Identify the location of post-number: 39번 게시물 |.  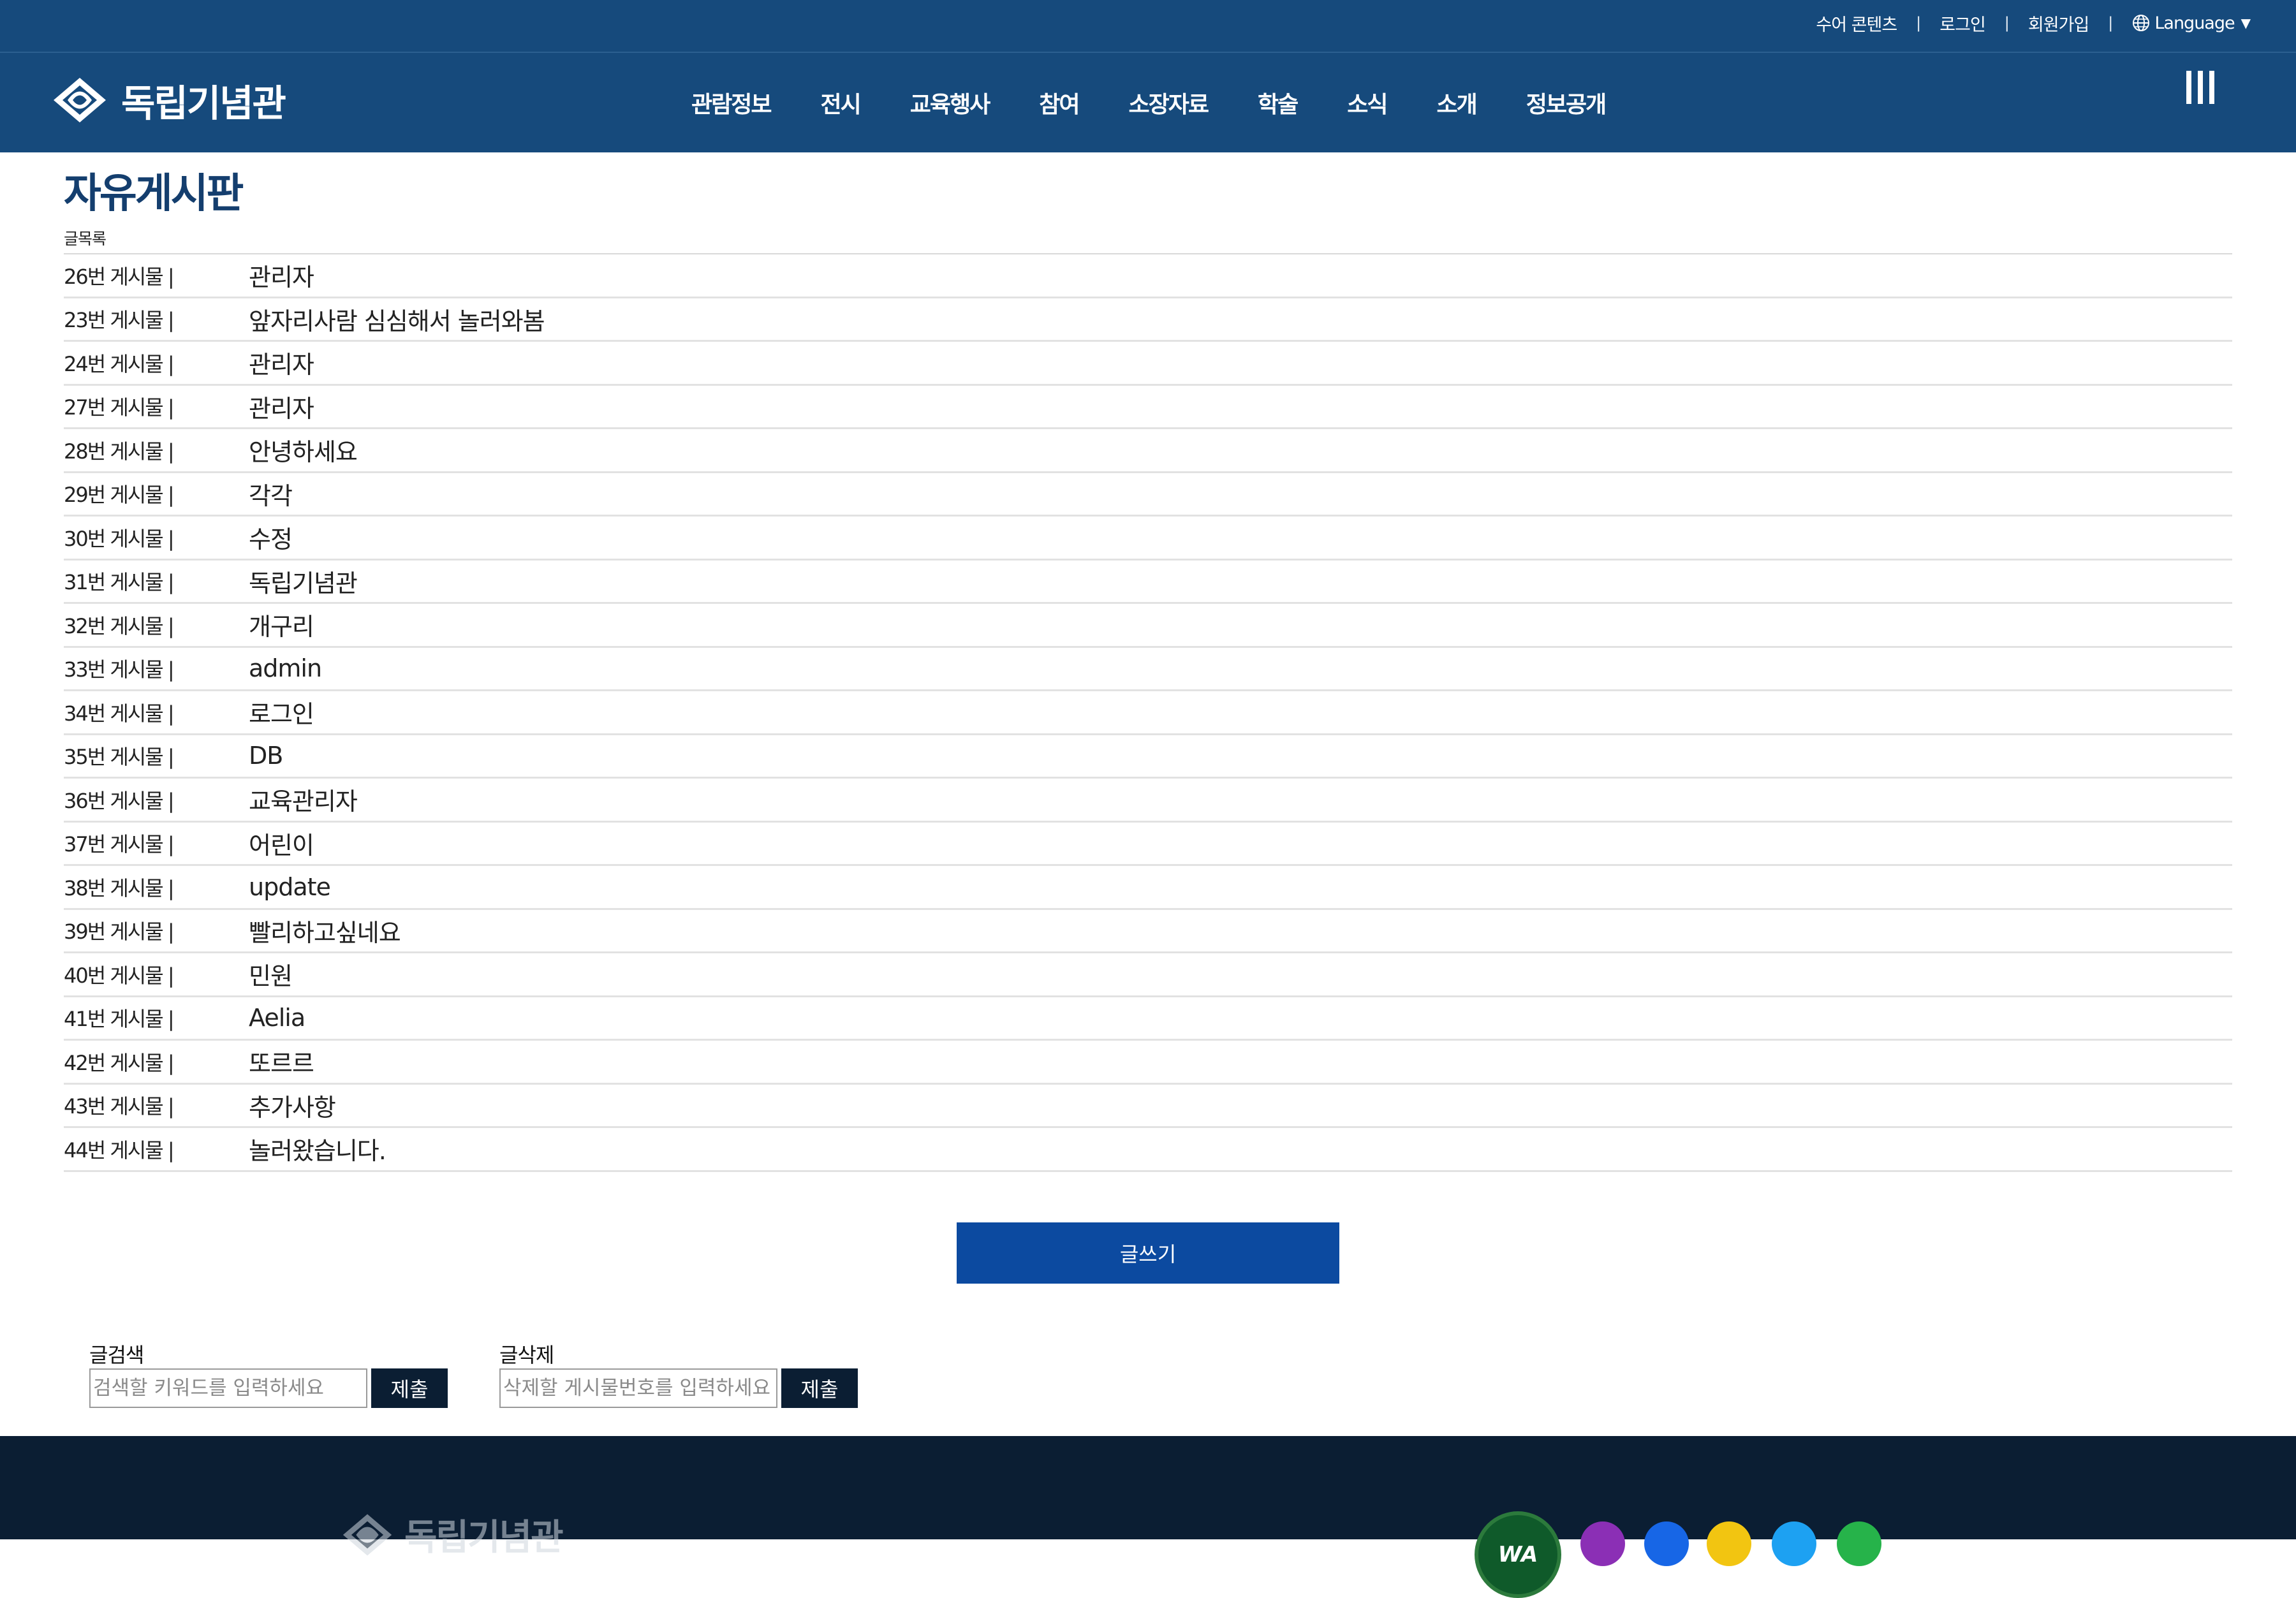
(119, 932).